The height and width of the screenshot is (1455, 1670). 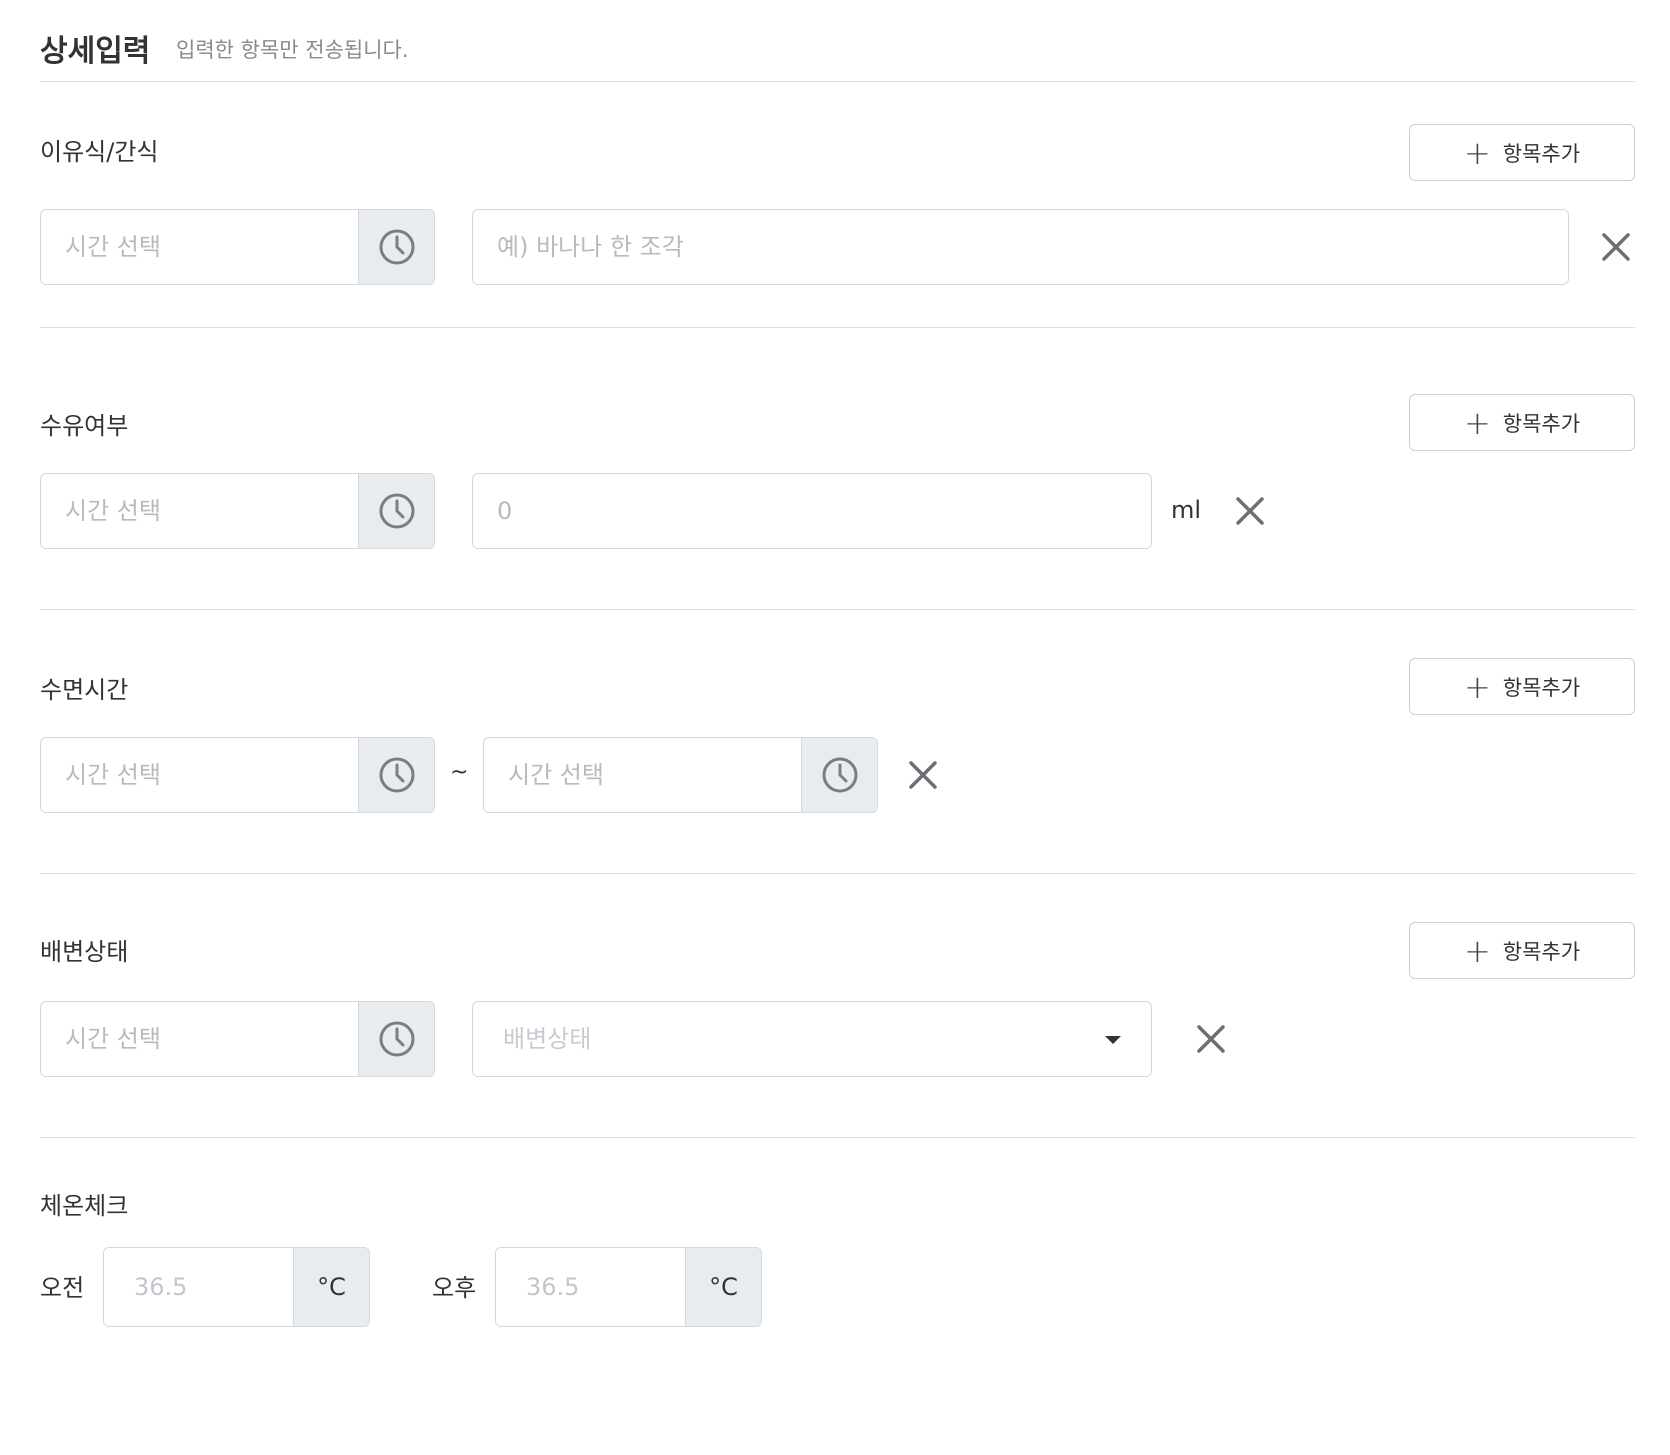 I want to click on section-title-bowel: 배변상태, so click(x=84, y=952).